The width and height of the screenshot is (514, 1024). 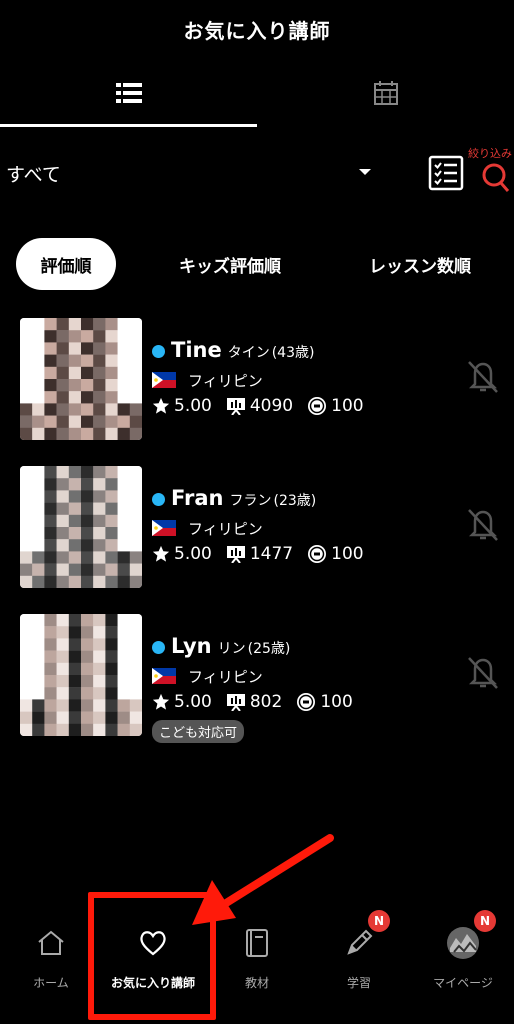 What do you see at coordinates (293, 353) in the screenshot?
I see `teacher-age: (43歳)` at bounding box center [293, 353].